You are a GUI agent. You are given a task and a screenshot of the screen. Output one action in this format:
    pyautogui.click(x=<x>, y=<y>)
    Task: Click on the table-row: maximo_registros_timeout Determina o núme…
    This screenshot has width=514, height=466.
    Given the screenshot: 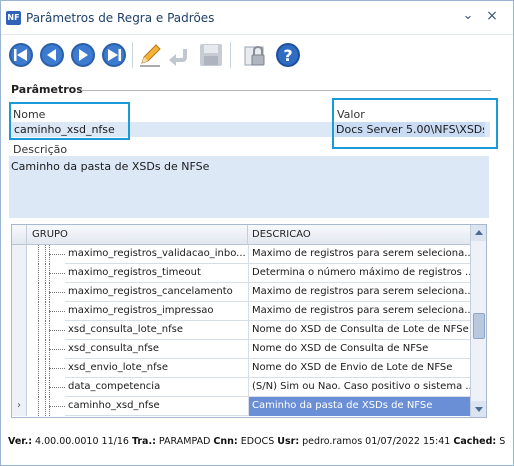 What is the action you would take?
    pyautogui.click(x=241, y=273)
    